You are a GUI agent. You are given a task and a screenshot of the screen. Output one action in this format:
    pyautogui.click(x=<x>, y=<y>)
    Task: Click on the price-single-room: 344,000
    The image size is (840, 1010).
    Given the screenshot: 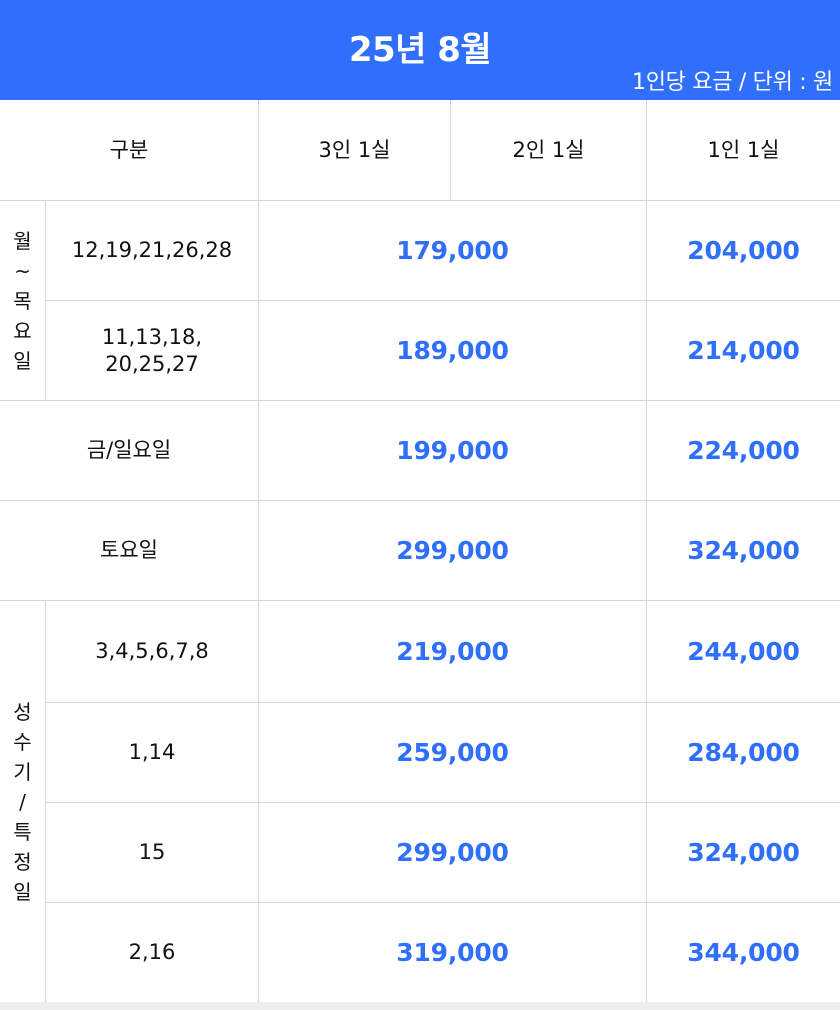 What is the action you would take?
    pyautogui.click(x=743, y=952)
    